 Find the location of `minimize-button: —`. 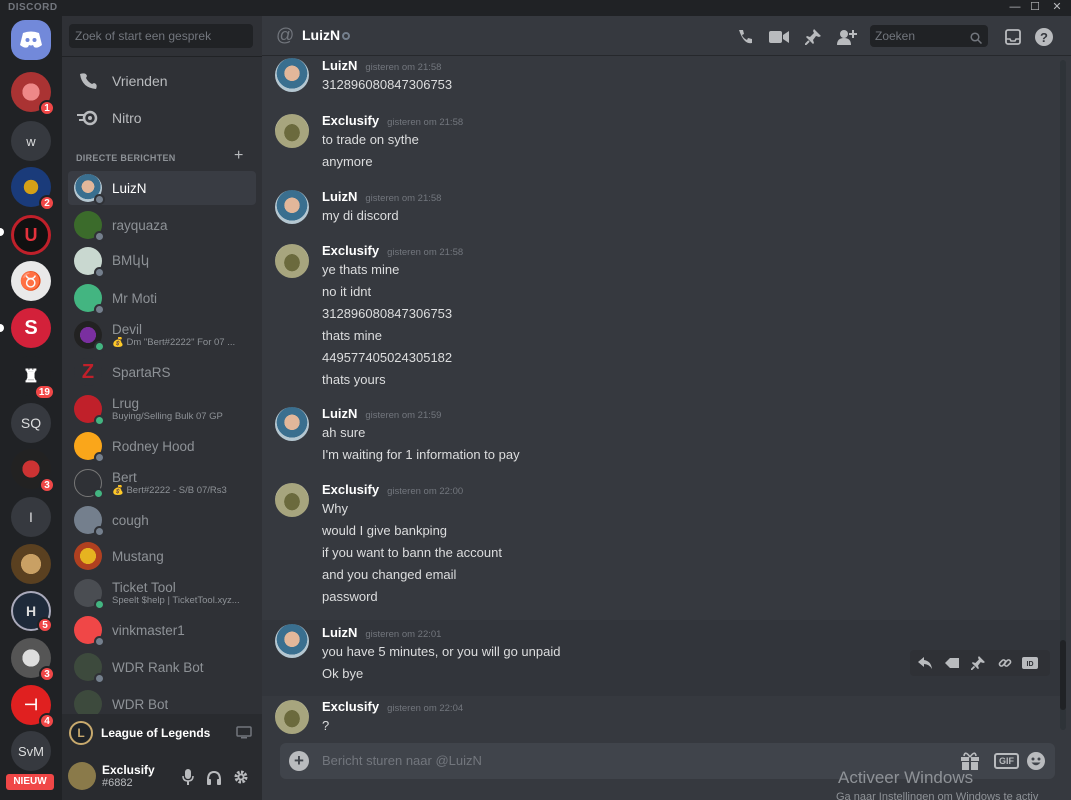

minimize-button: — is located at coordinates (1015, 8).